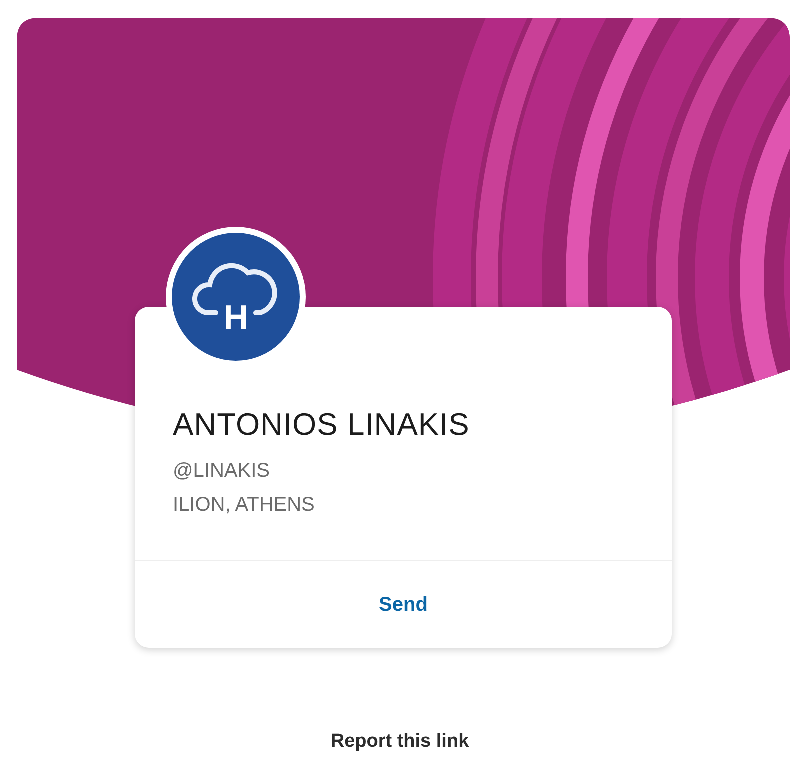 The image size is (800, 784). Describe the element at coordinates (400, 741) in the screenshot. I see `report-link: Report this link` at that location.